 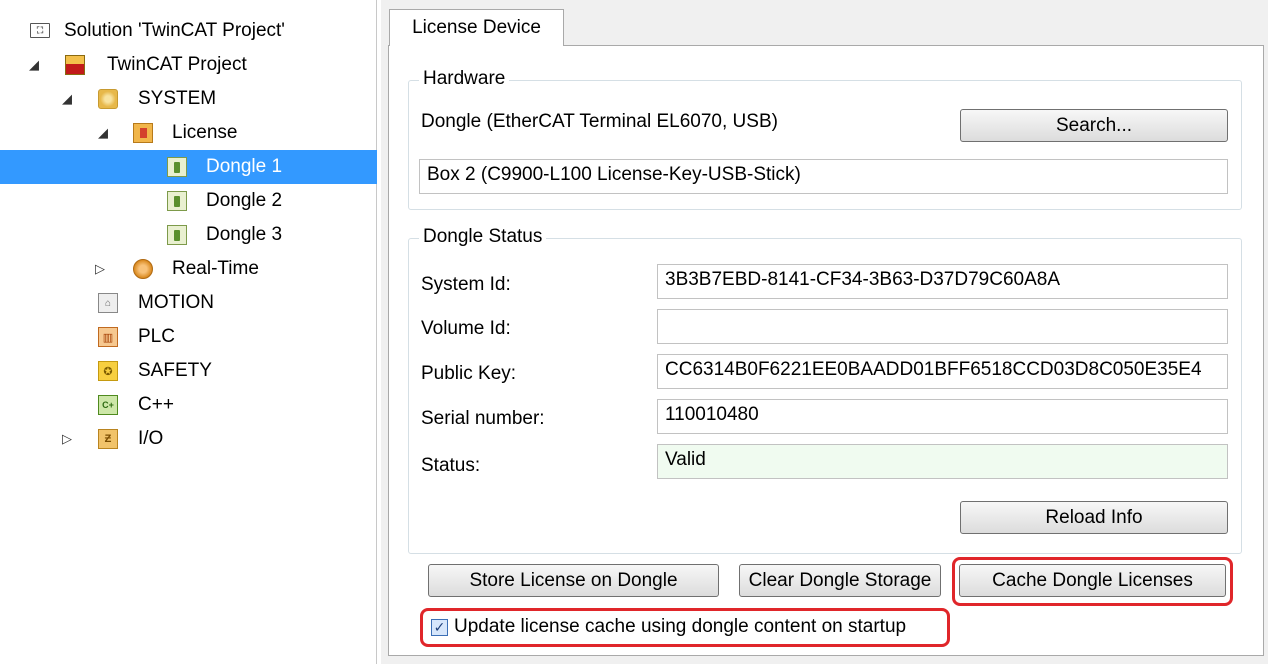 I want to click on tree-item-motion: ⌂ MOTION, so click(x=188, y=303).